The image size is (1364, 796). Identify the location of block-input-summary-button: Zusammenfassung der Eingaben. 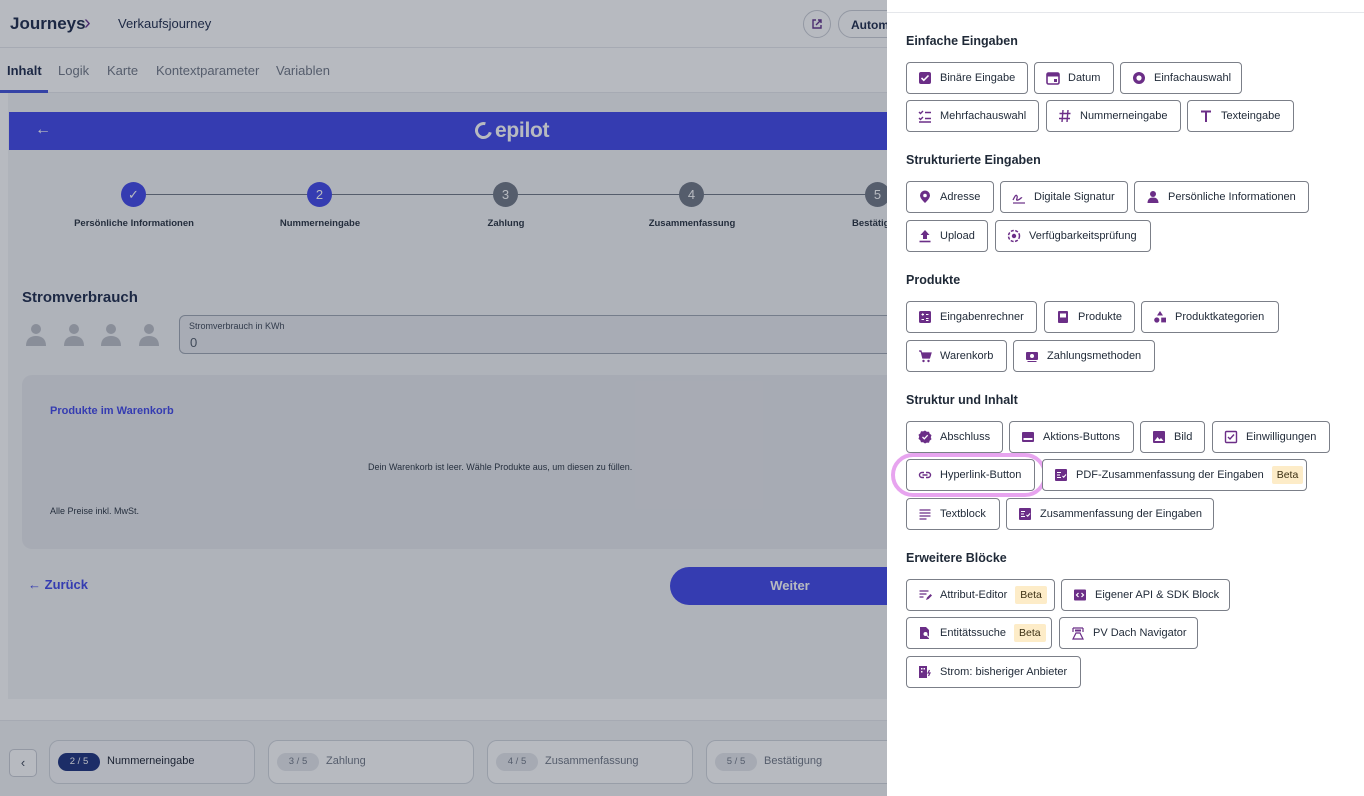
(1110, 514).